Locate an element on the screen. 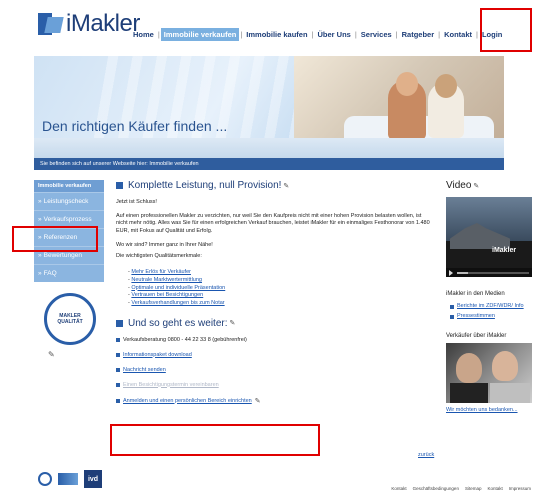  list-item: - Mehr Erlös für Verkäufer is located at coordinates (159, 272).